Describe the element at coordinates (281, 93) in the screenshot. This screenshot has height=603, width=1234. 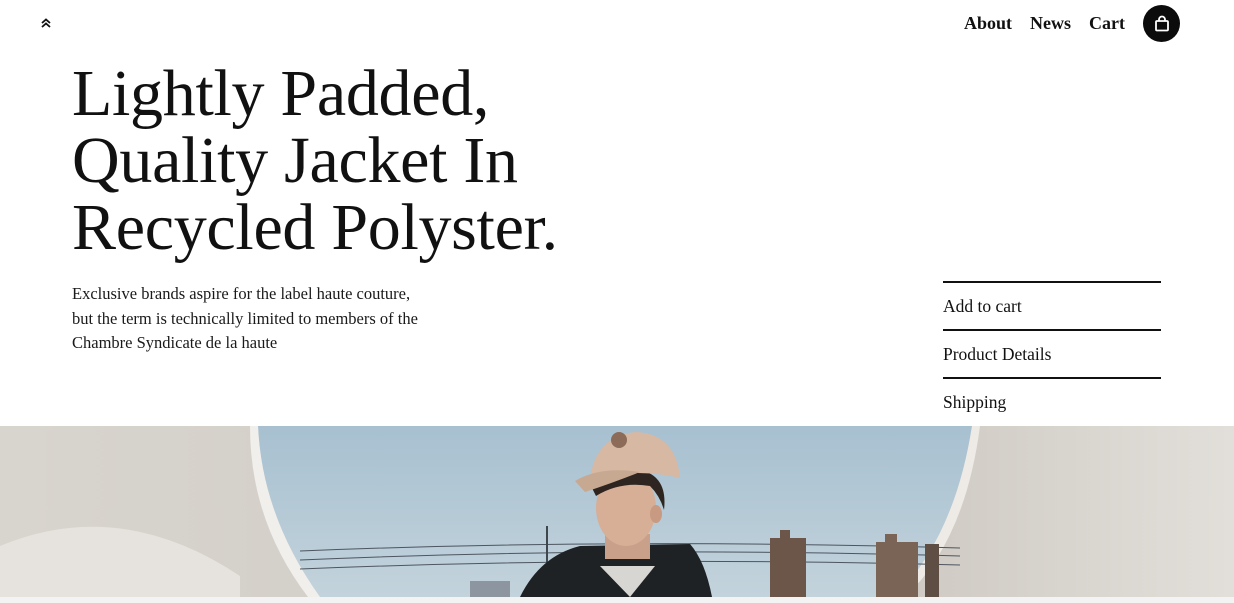
I see `title-line-1: Lightly Padded,` at that location.